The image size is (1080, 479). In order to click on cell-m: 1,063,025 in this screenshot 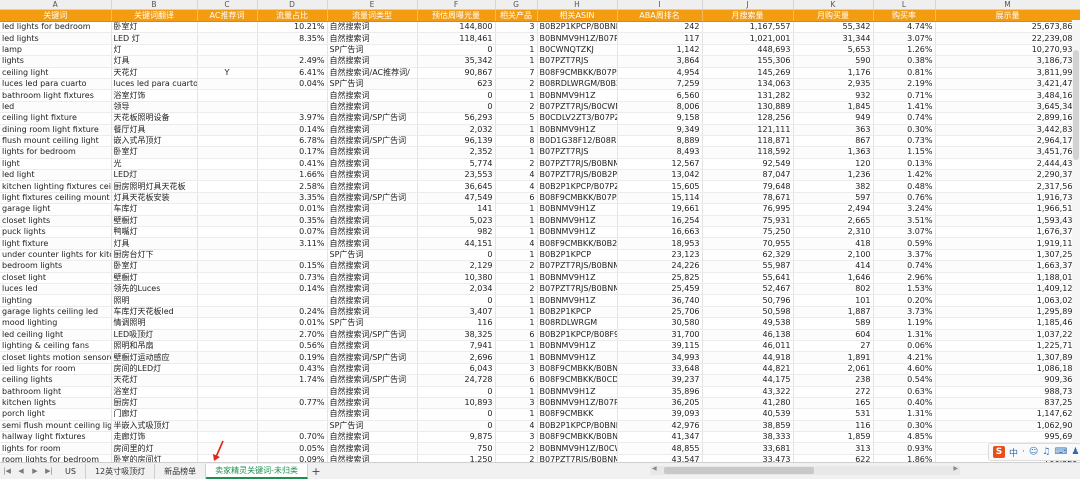, I will do `click(1007, 300)`.